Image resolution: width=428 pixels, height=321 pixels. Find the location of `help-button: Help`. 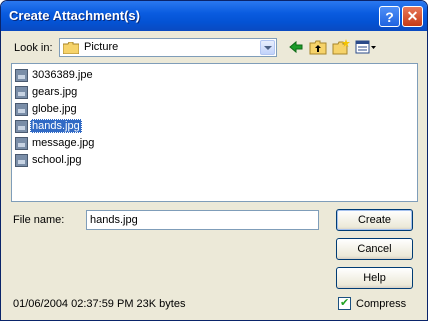

help-button: Help is located at coordinates (374, 278).